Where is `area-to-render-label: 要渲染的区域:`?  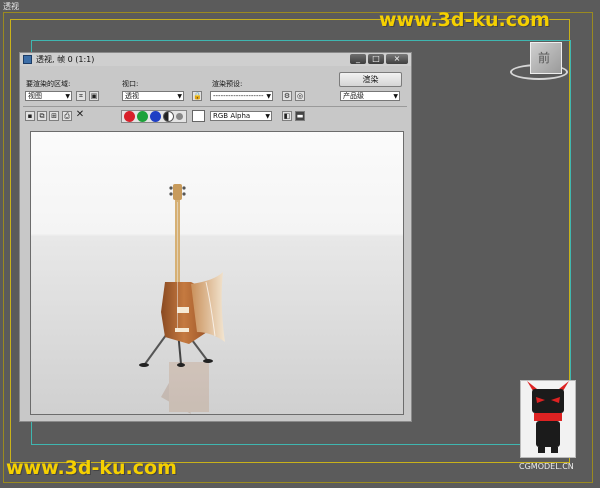 area-to-render-label: 要渲染的区域: is located at coordinates (48, 84).